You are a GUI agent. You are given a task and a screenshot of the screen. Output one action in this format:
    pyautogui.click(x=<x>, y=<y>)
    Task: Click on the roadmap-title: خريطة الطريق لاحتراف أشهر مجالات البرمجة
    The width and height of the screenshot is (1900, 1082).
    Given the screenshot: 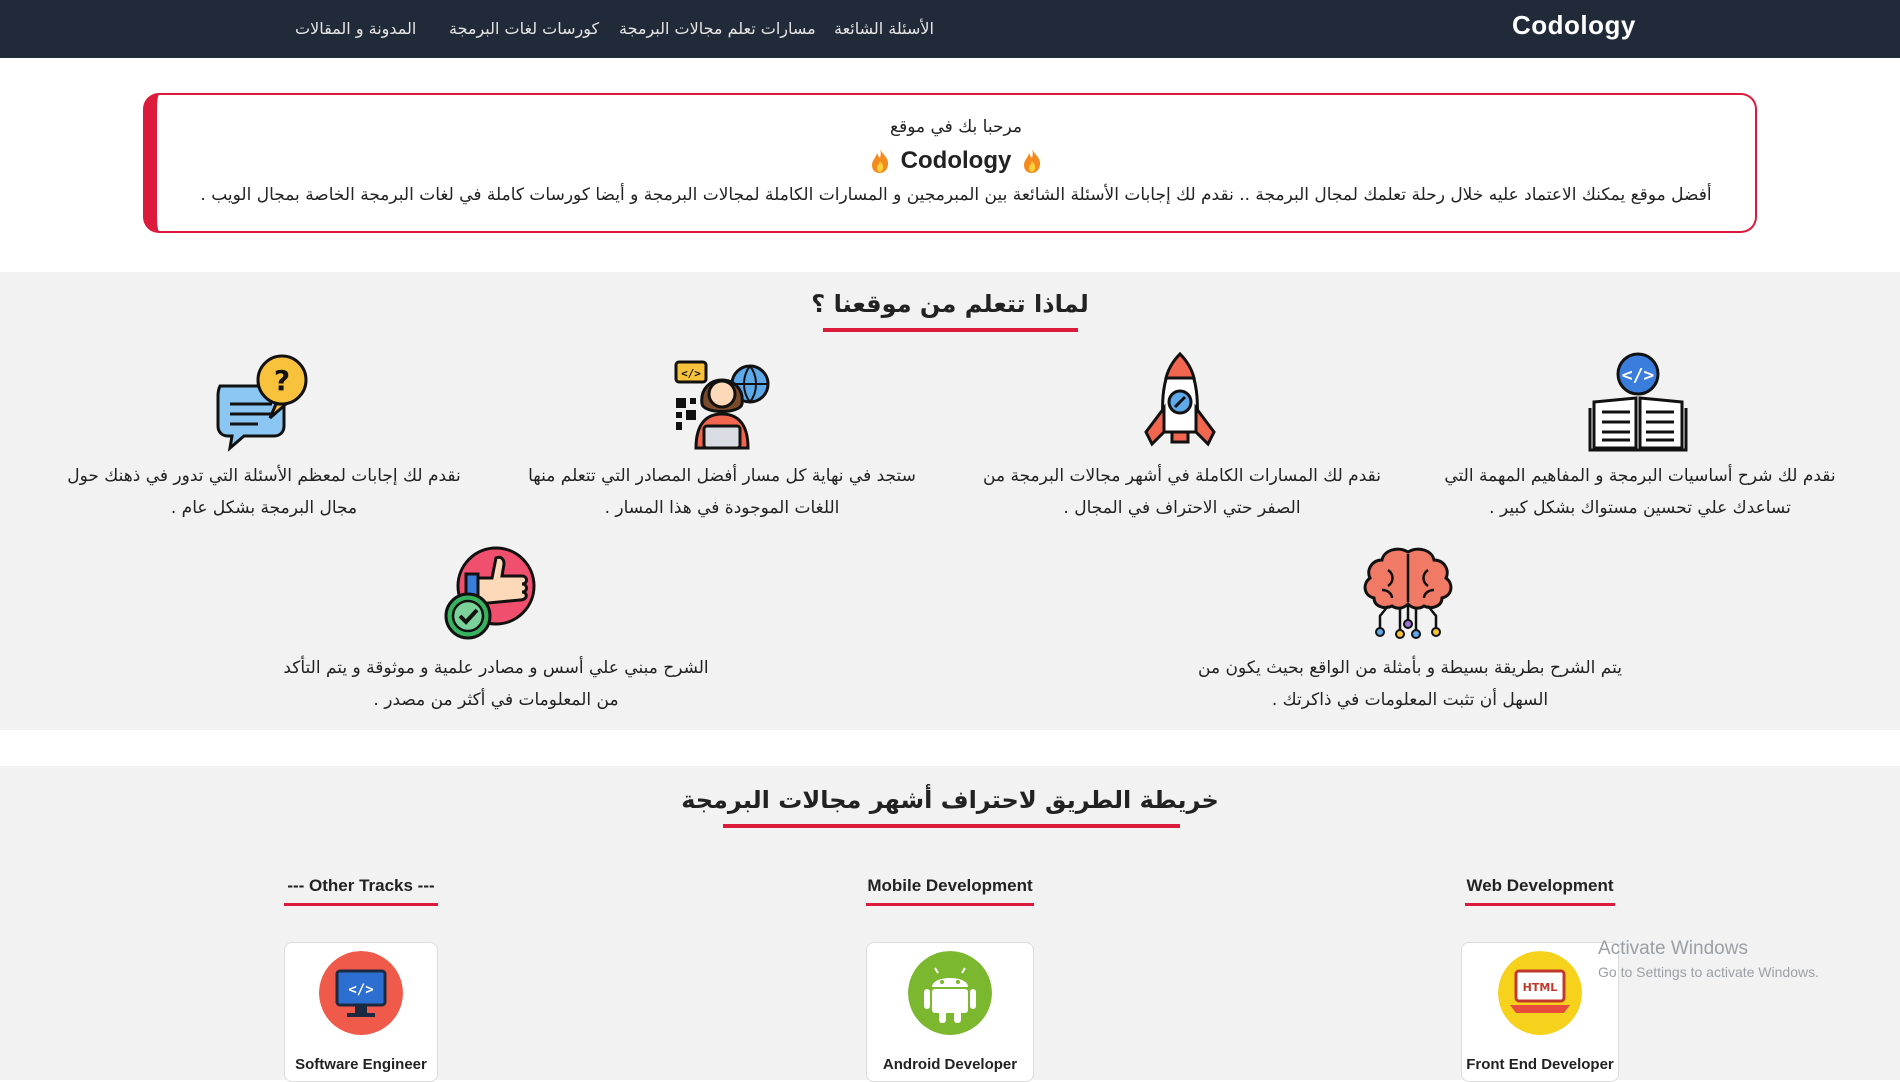 What is the action you would take?
    pyautogui.click(x=950, y=800)
    